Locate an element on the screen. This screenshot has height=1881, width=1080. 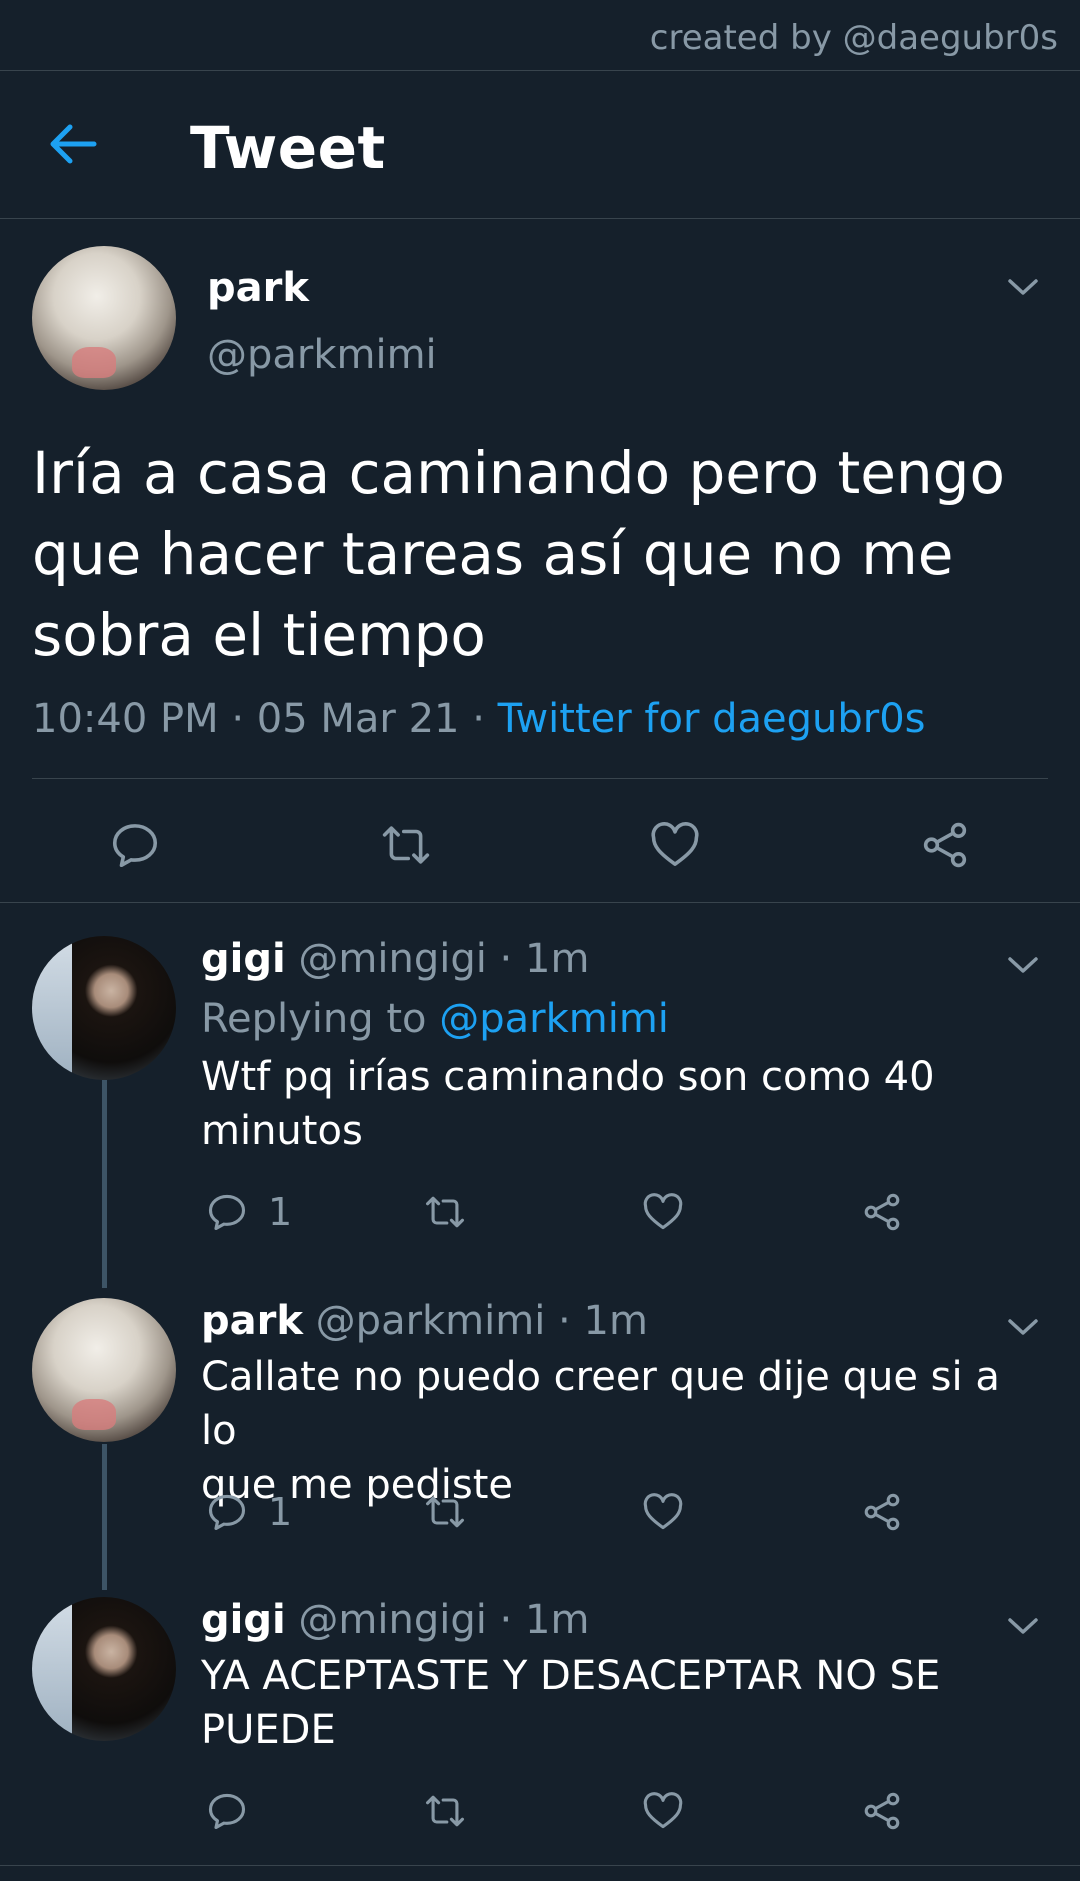
reply-text-line: minutos is located at coordinates (282, 1131).